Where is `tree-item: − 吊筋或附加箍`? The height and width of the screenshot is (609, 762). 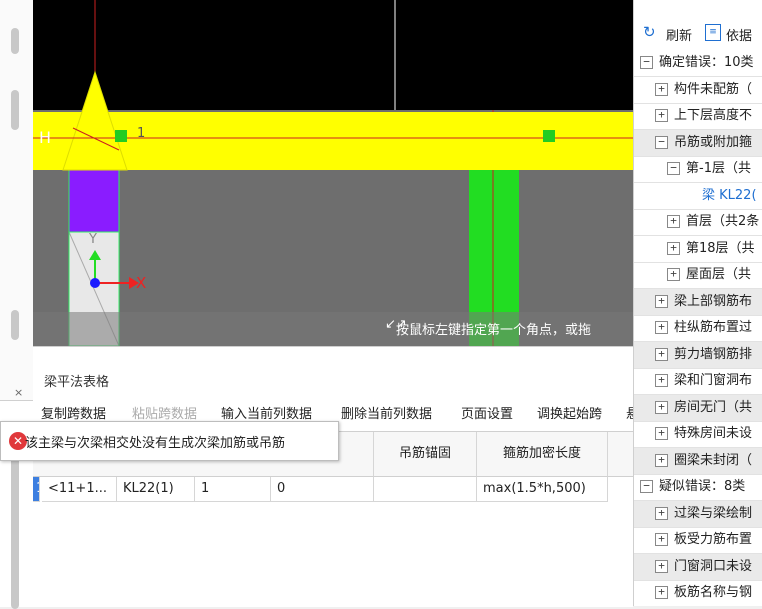
tree-item: − 吊筋或附加箍 is located at coordinates (698, 143).